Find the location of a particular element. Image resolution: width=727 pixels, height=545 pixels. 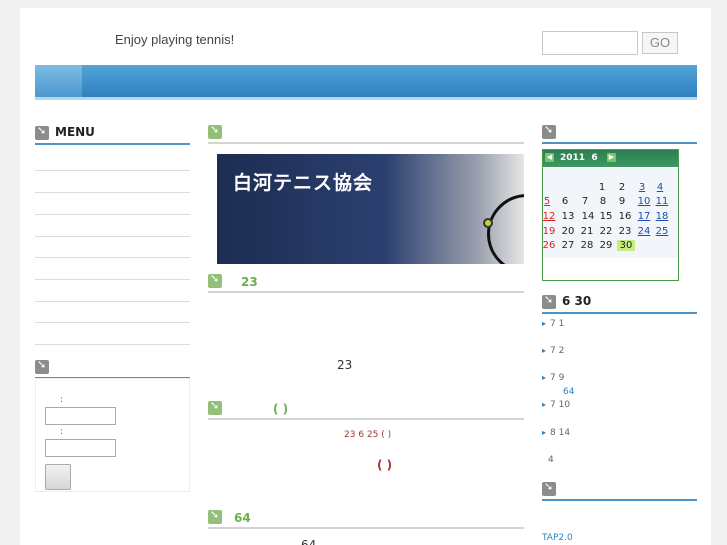

calendar-day-link: 25 is located at coordinates (662, 231).